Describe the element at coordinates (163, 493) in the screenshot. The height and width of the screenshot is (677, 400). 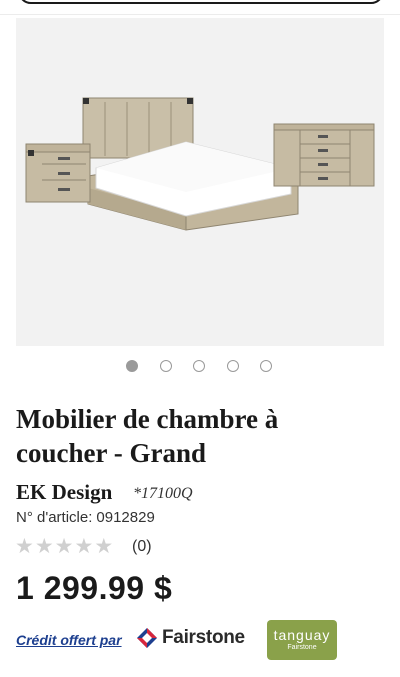
I see `product-model-number: *17100Q` at that location.